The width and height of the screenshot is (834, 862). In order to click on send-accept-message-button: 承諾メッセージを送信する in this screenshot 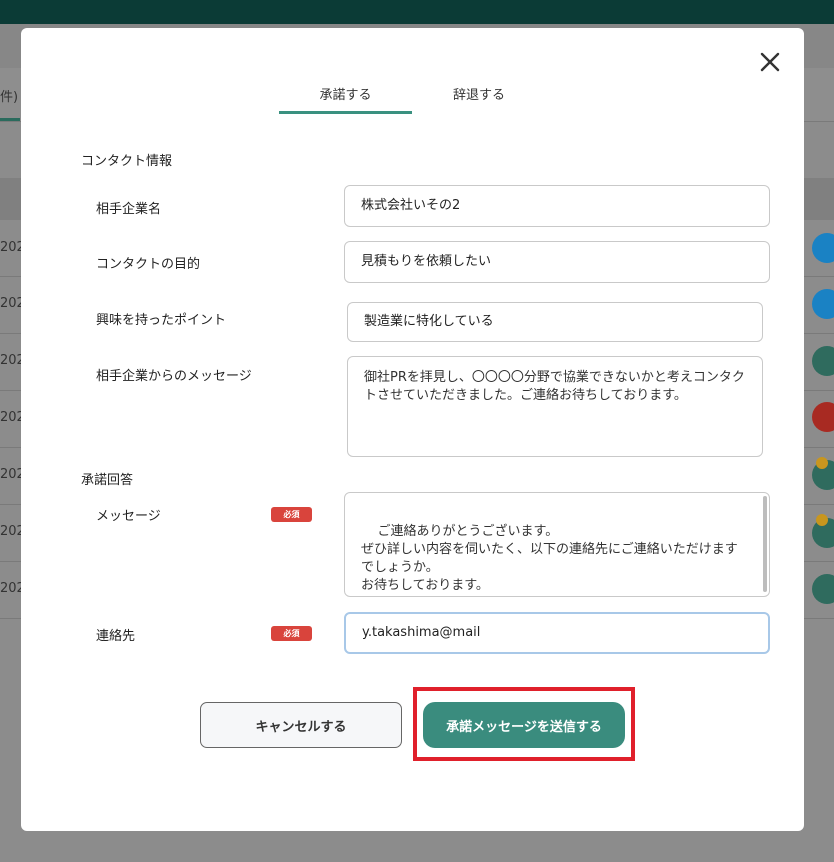, I will do `click(524, 725)`.